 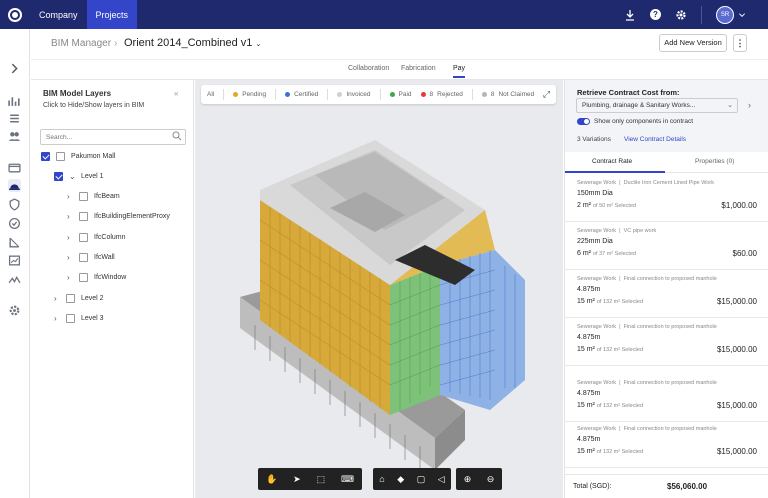 I want to click on tree-row-pakumon-mall: Pakumon Mall, so click(x=78, y=156).